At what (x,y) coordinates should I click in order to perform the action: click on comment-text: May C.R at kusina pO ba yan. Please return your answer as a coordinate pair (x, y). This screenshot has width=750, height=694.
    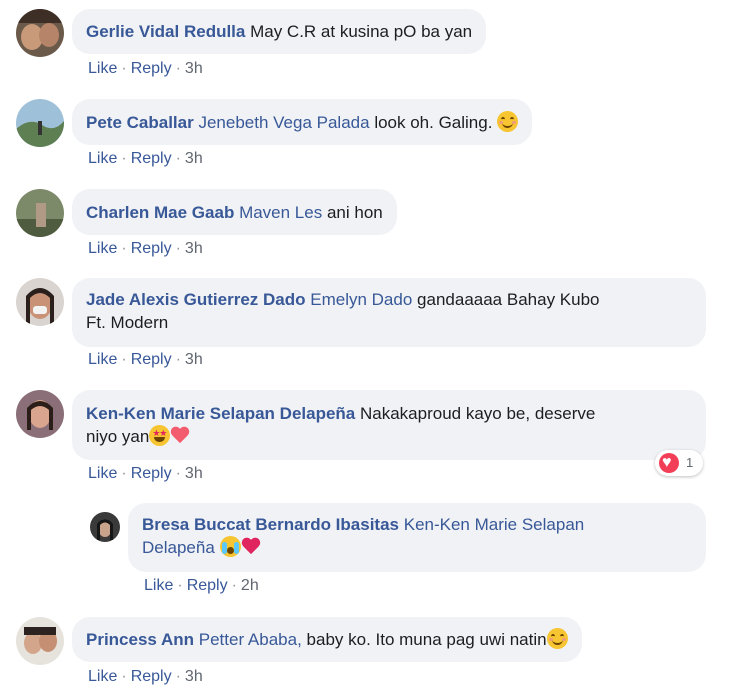
    Looking at the image, I should click on (361, 31).